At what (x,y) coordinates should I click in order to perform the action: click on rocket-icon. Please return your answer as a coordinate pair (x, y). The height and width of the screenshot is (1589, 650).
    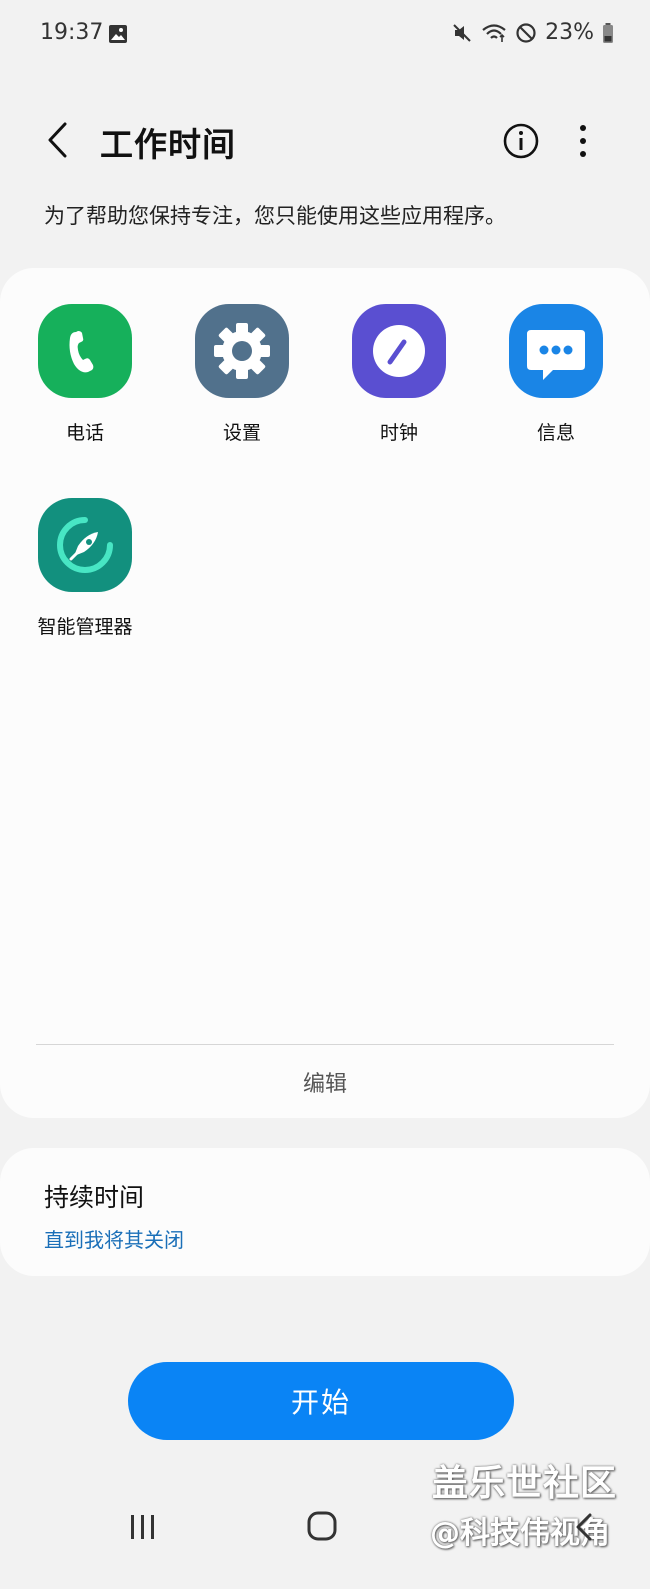
    Looking at the image, I should click on (85, 545).